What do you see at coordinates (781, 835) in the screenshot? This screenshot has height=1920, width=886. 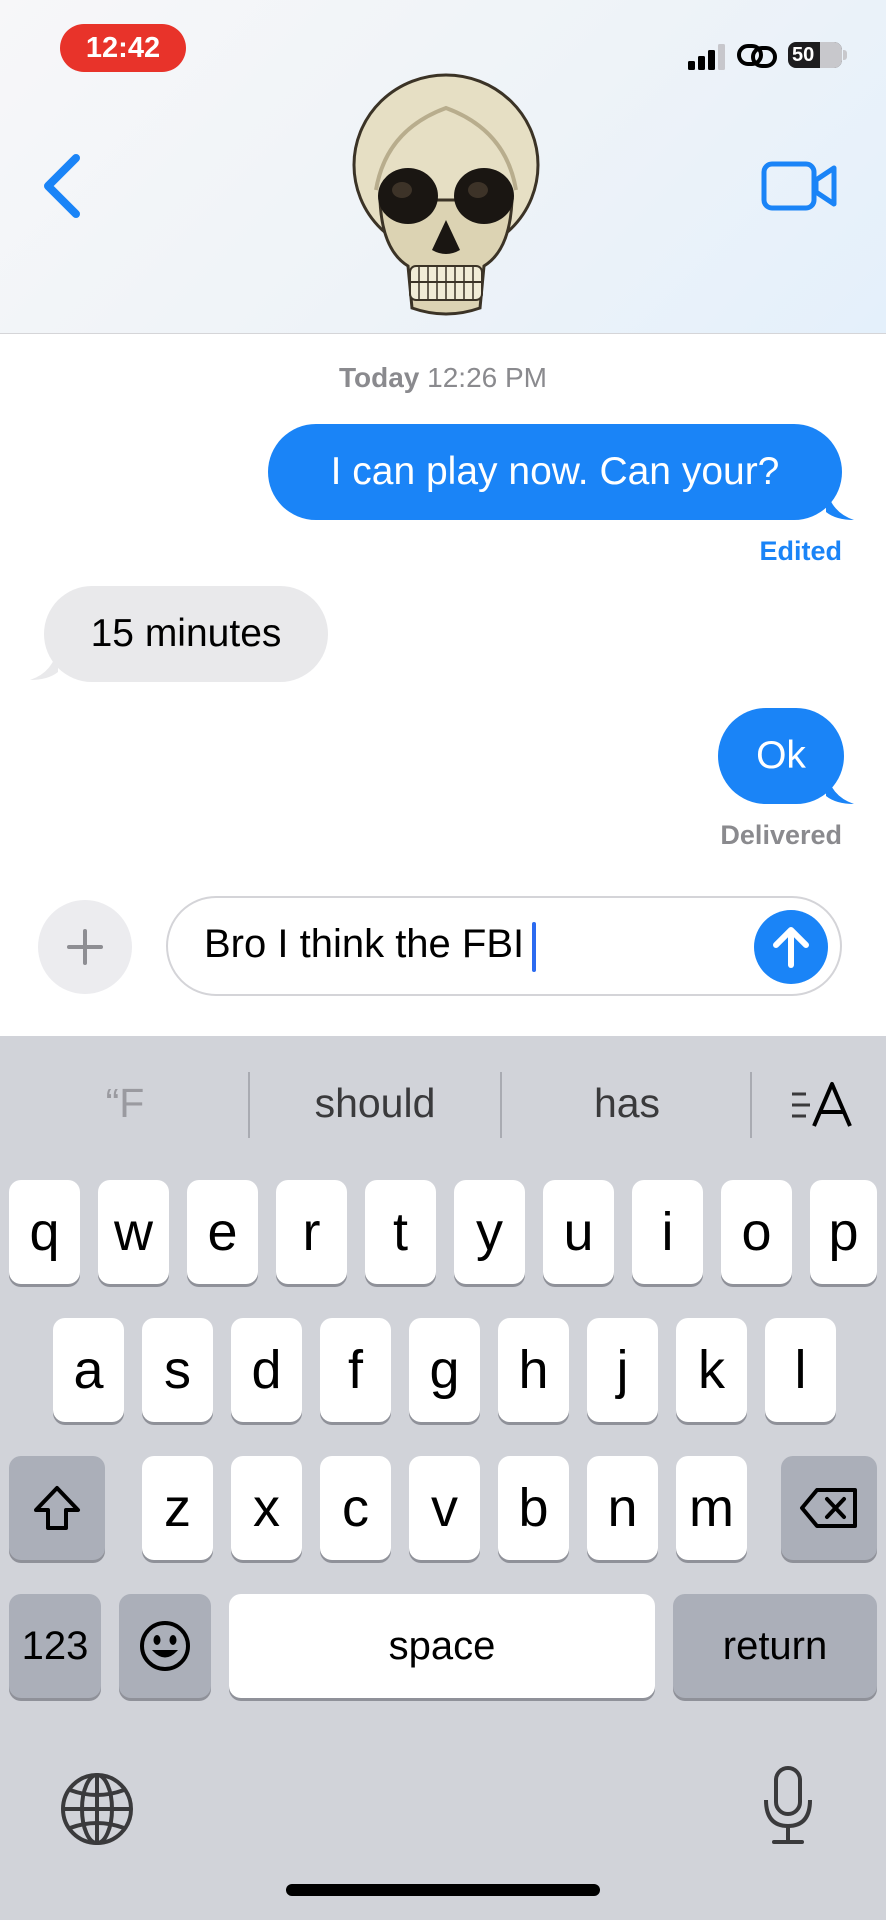 I see `delivery-status: Delivered` at bounding box center [781, 835].